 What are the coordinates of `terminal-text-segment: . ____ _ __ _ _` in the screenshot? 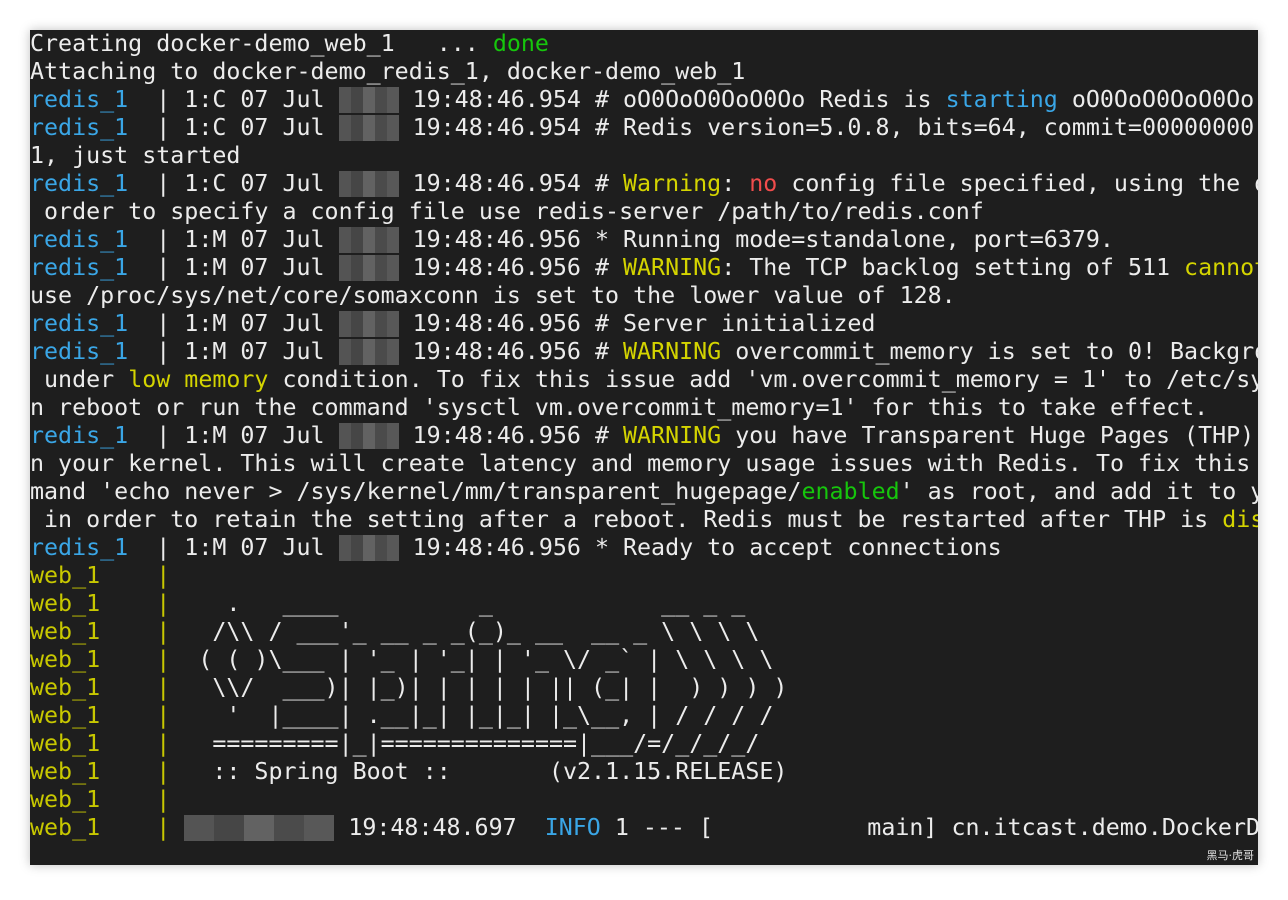 It's located at (458, 603).